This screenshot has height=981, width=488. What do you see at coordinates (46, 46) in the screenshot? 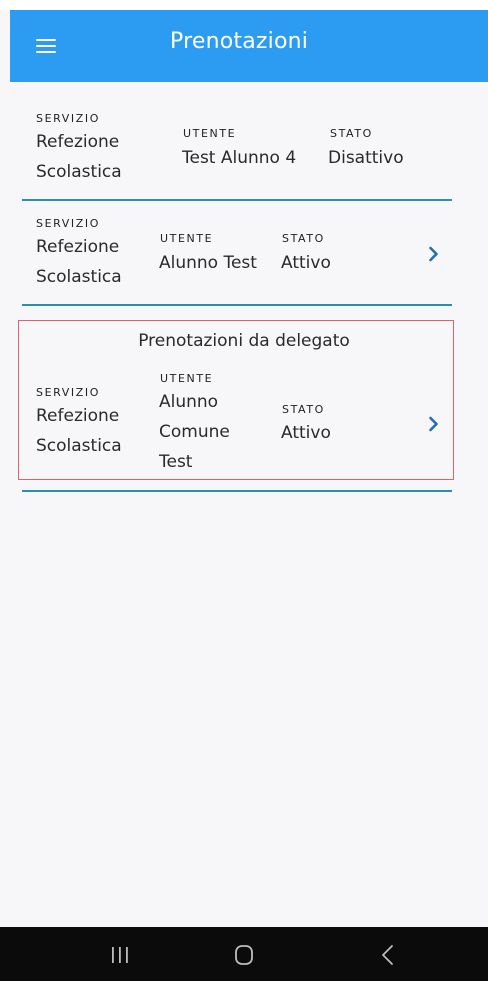
I see `hamburger-menu-icon` at bounding box center [46, 46].